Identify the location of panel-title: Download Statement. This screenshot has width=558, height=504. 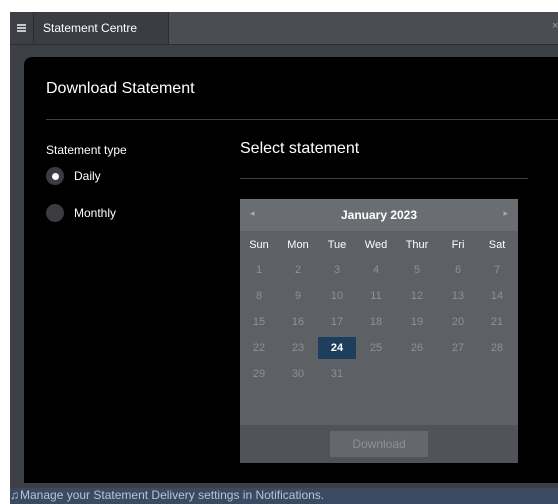
(120, 88).